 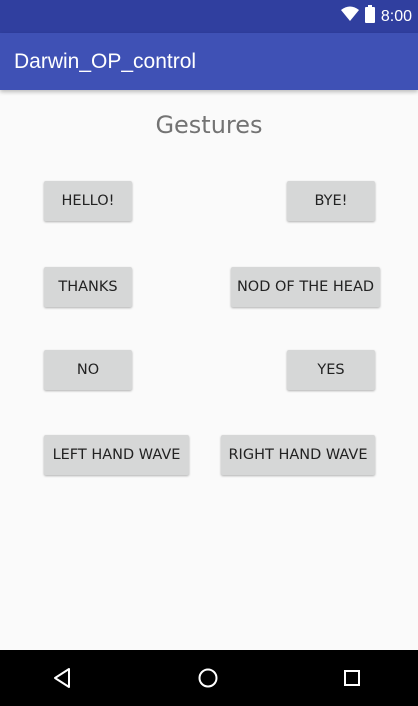 What do you see at coordinates (105, 61) in the screenshot?
I see `app-title: Darwin_OP_control` at bounding box center [105, 61].